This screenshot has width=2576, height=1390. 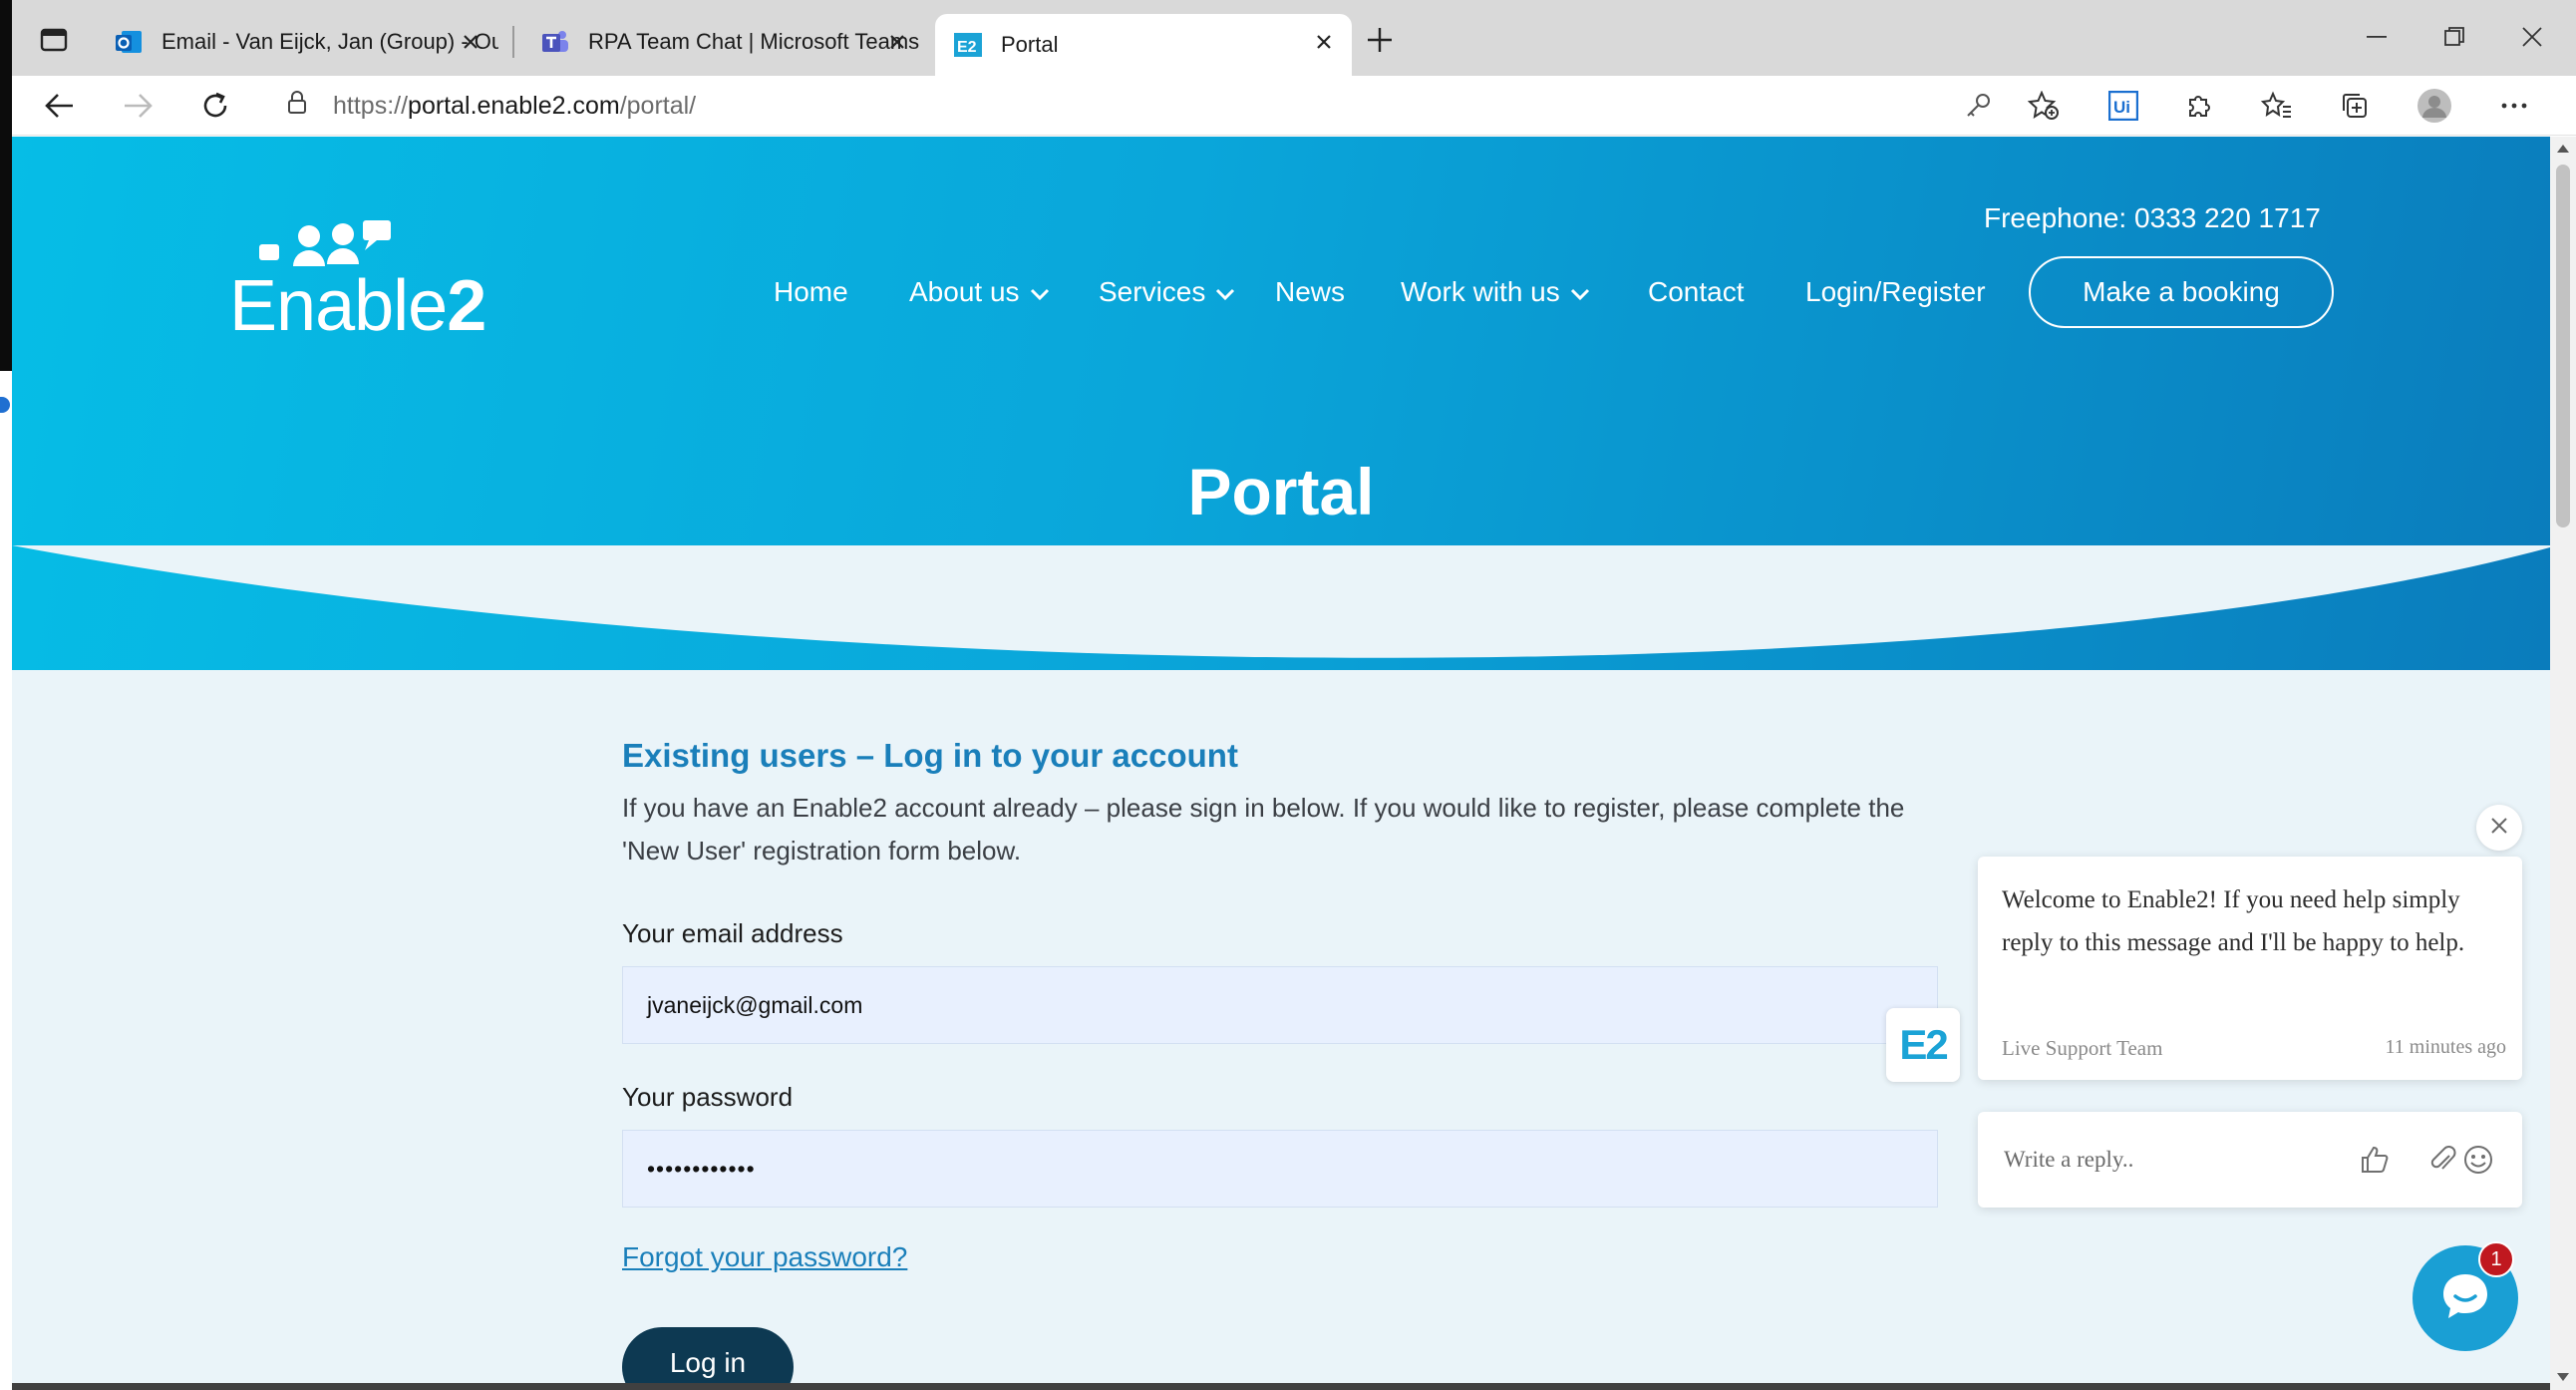 What do you see at coordinates (60, 106) in the screenshot?
I see `back-icon` at bounding box center [60, 106].